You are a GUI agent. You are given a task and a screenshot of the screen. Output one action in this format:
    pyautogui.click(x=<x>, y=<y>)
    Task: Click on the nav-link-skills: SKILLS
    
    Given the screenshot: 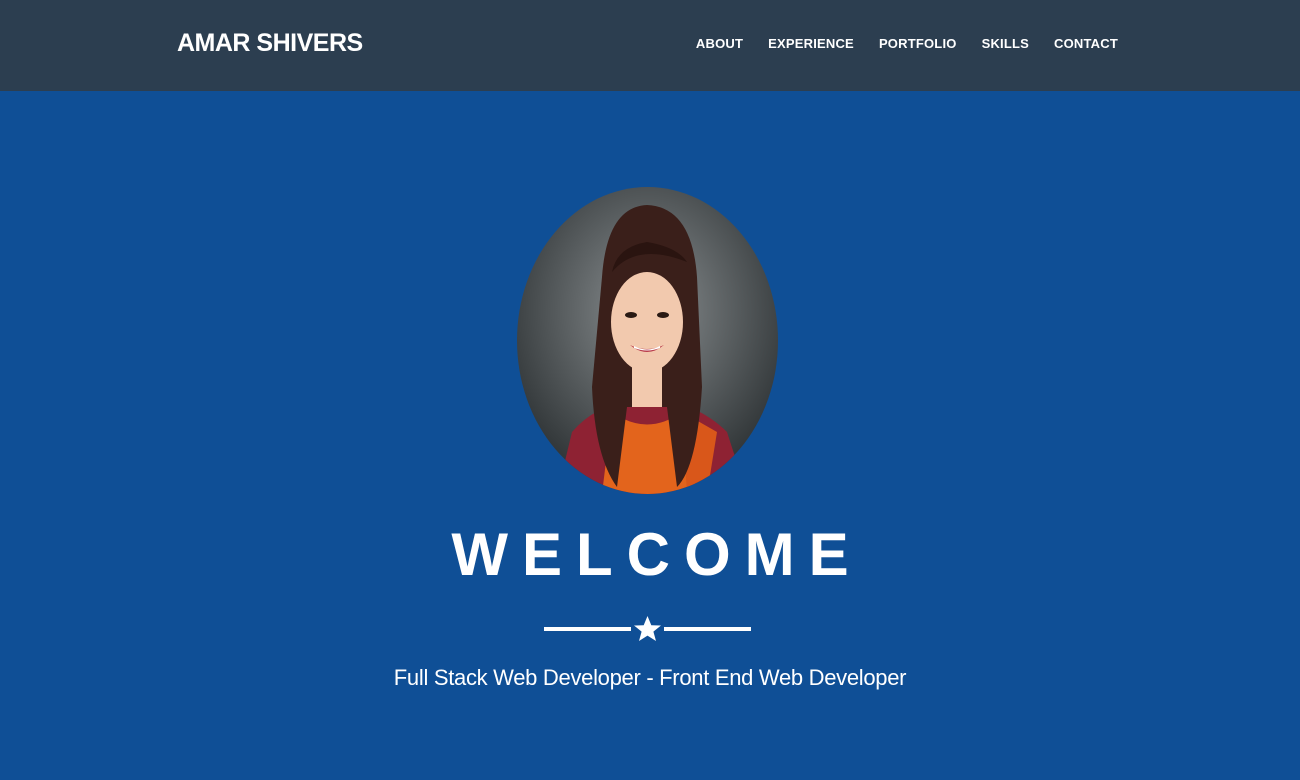 What is the action you would take?
    pyautogui.click(x=1005, y=43)
    